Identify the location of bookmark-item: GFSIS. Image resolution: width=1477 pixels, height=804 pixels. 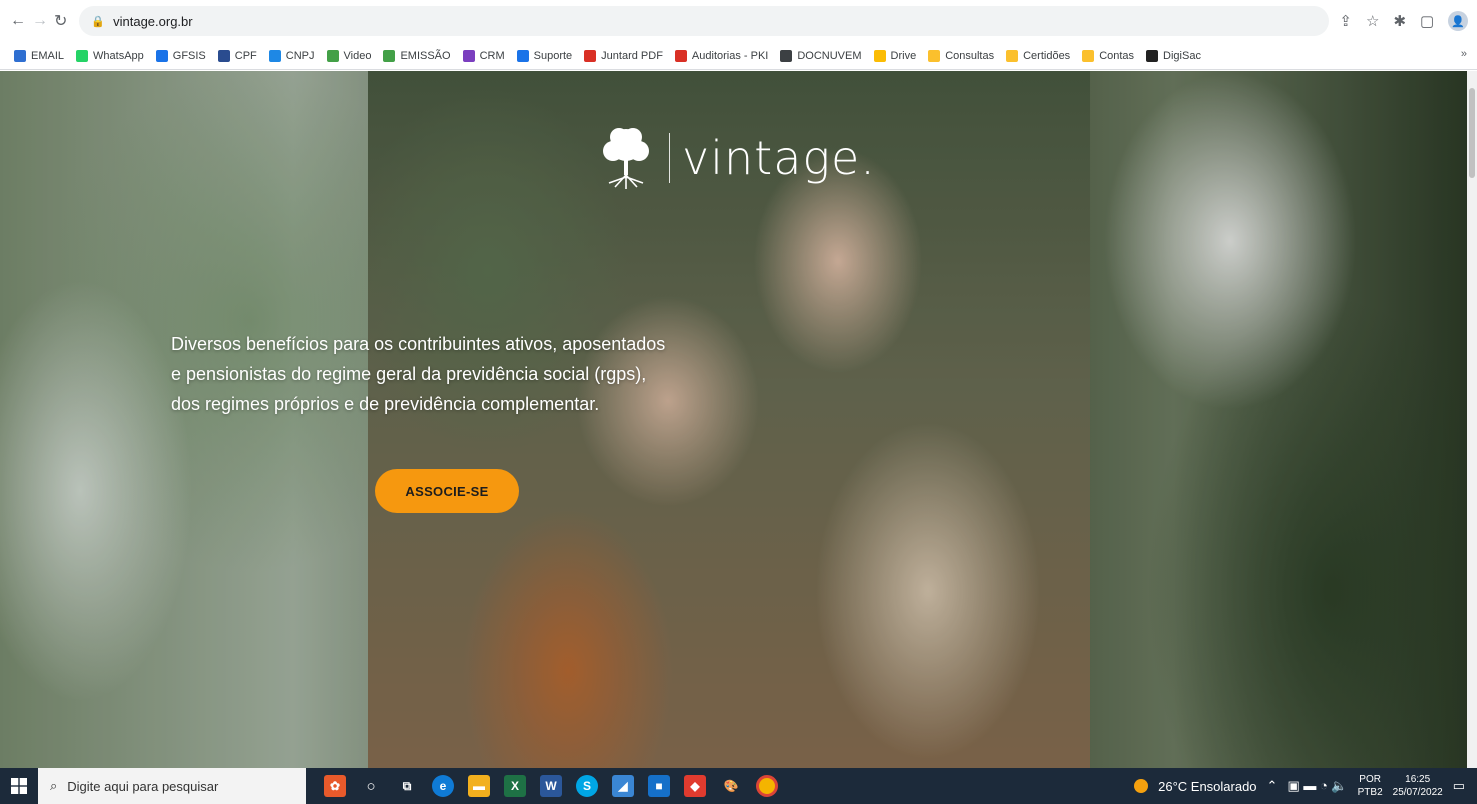
(180, 55).